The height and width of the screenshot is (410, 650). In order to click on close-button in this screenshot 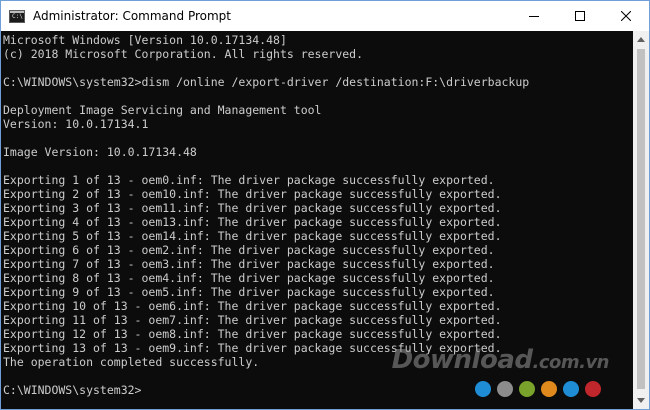, I will do `click(626, 16)`.